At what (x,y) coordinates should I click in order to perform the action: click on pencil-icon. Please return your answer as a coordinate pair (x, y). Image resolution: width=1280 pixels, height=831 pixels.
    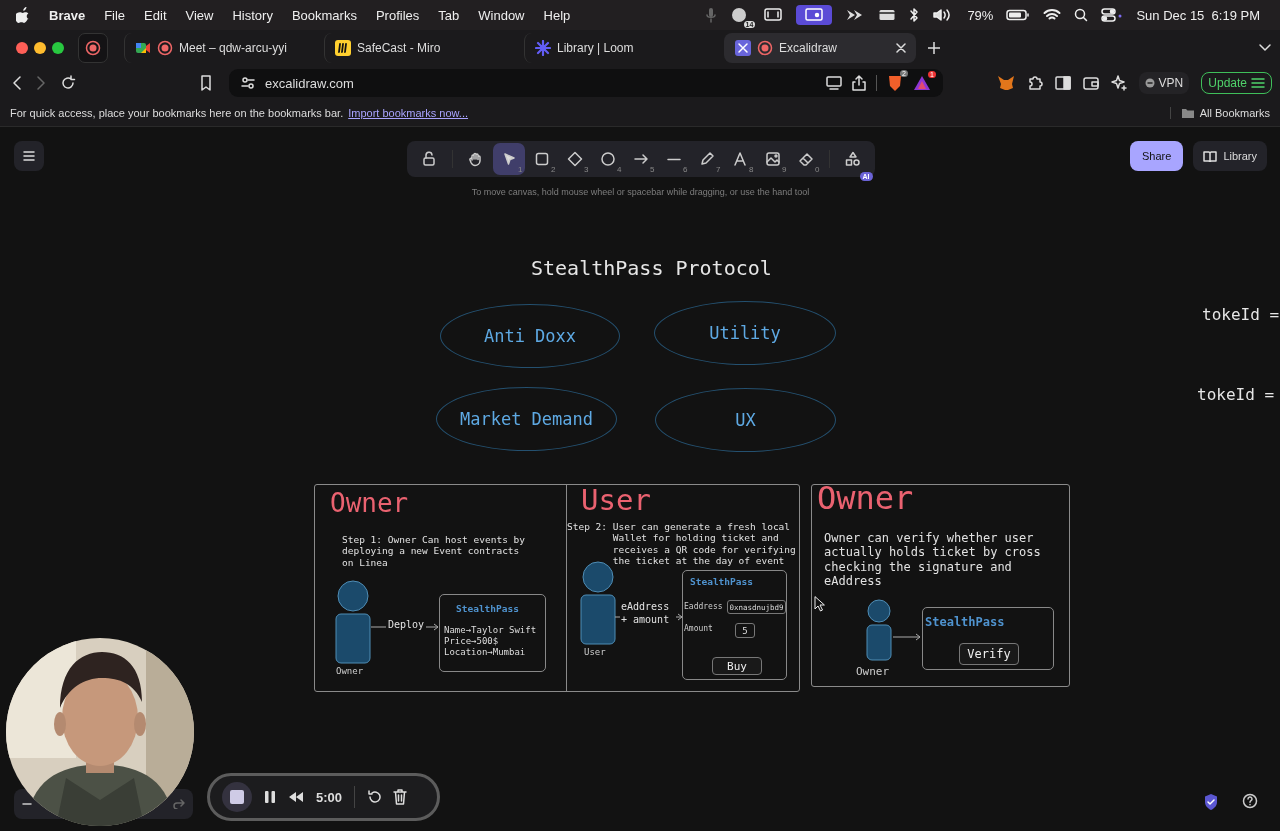
    Looking at the image, I should click on (706, 159).